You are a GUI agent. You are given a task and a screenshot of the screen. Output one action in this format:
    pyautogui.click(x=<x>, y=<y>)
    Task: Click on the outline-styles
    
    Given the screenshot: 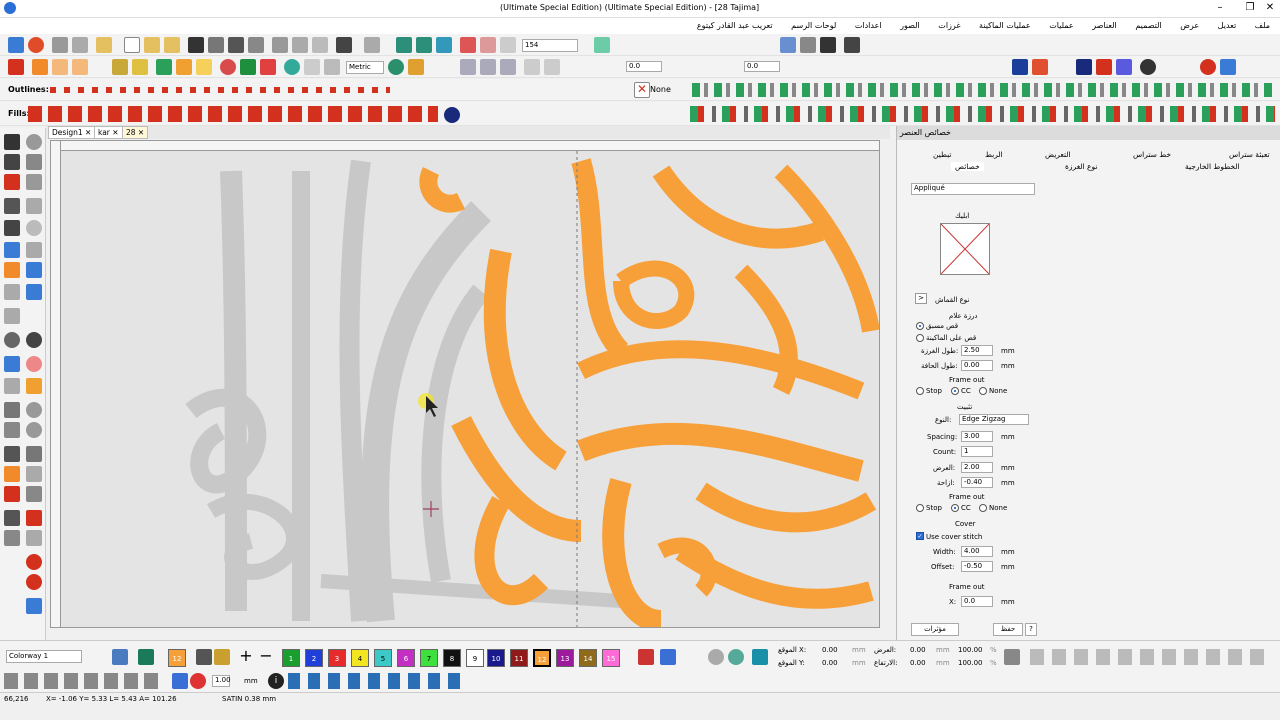 What is the action you would take?
    pyautogui.click(x=220, y=90)
    